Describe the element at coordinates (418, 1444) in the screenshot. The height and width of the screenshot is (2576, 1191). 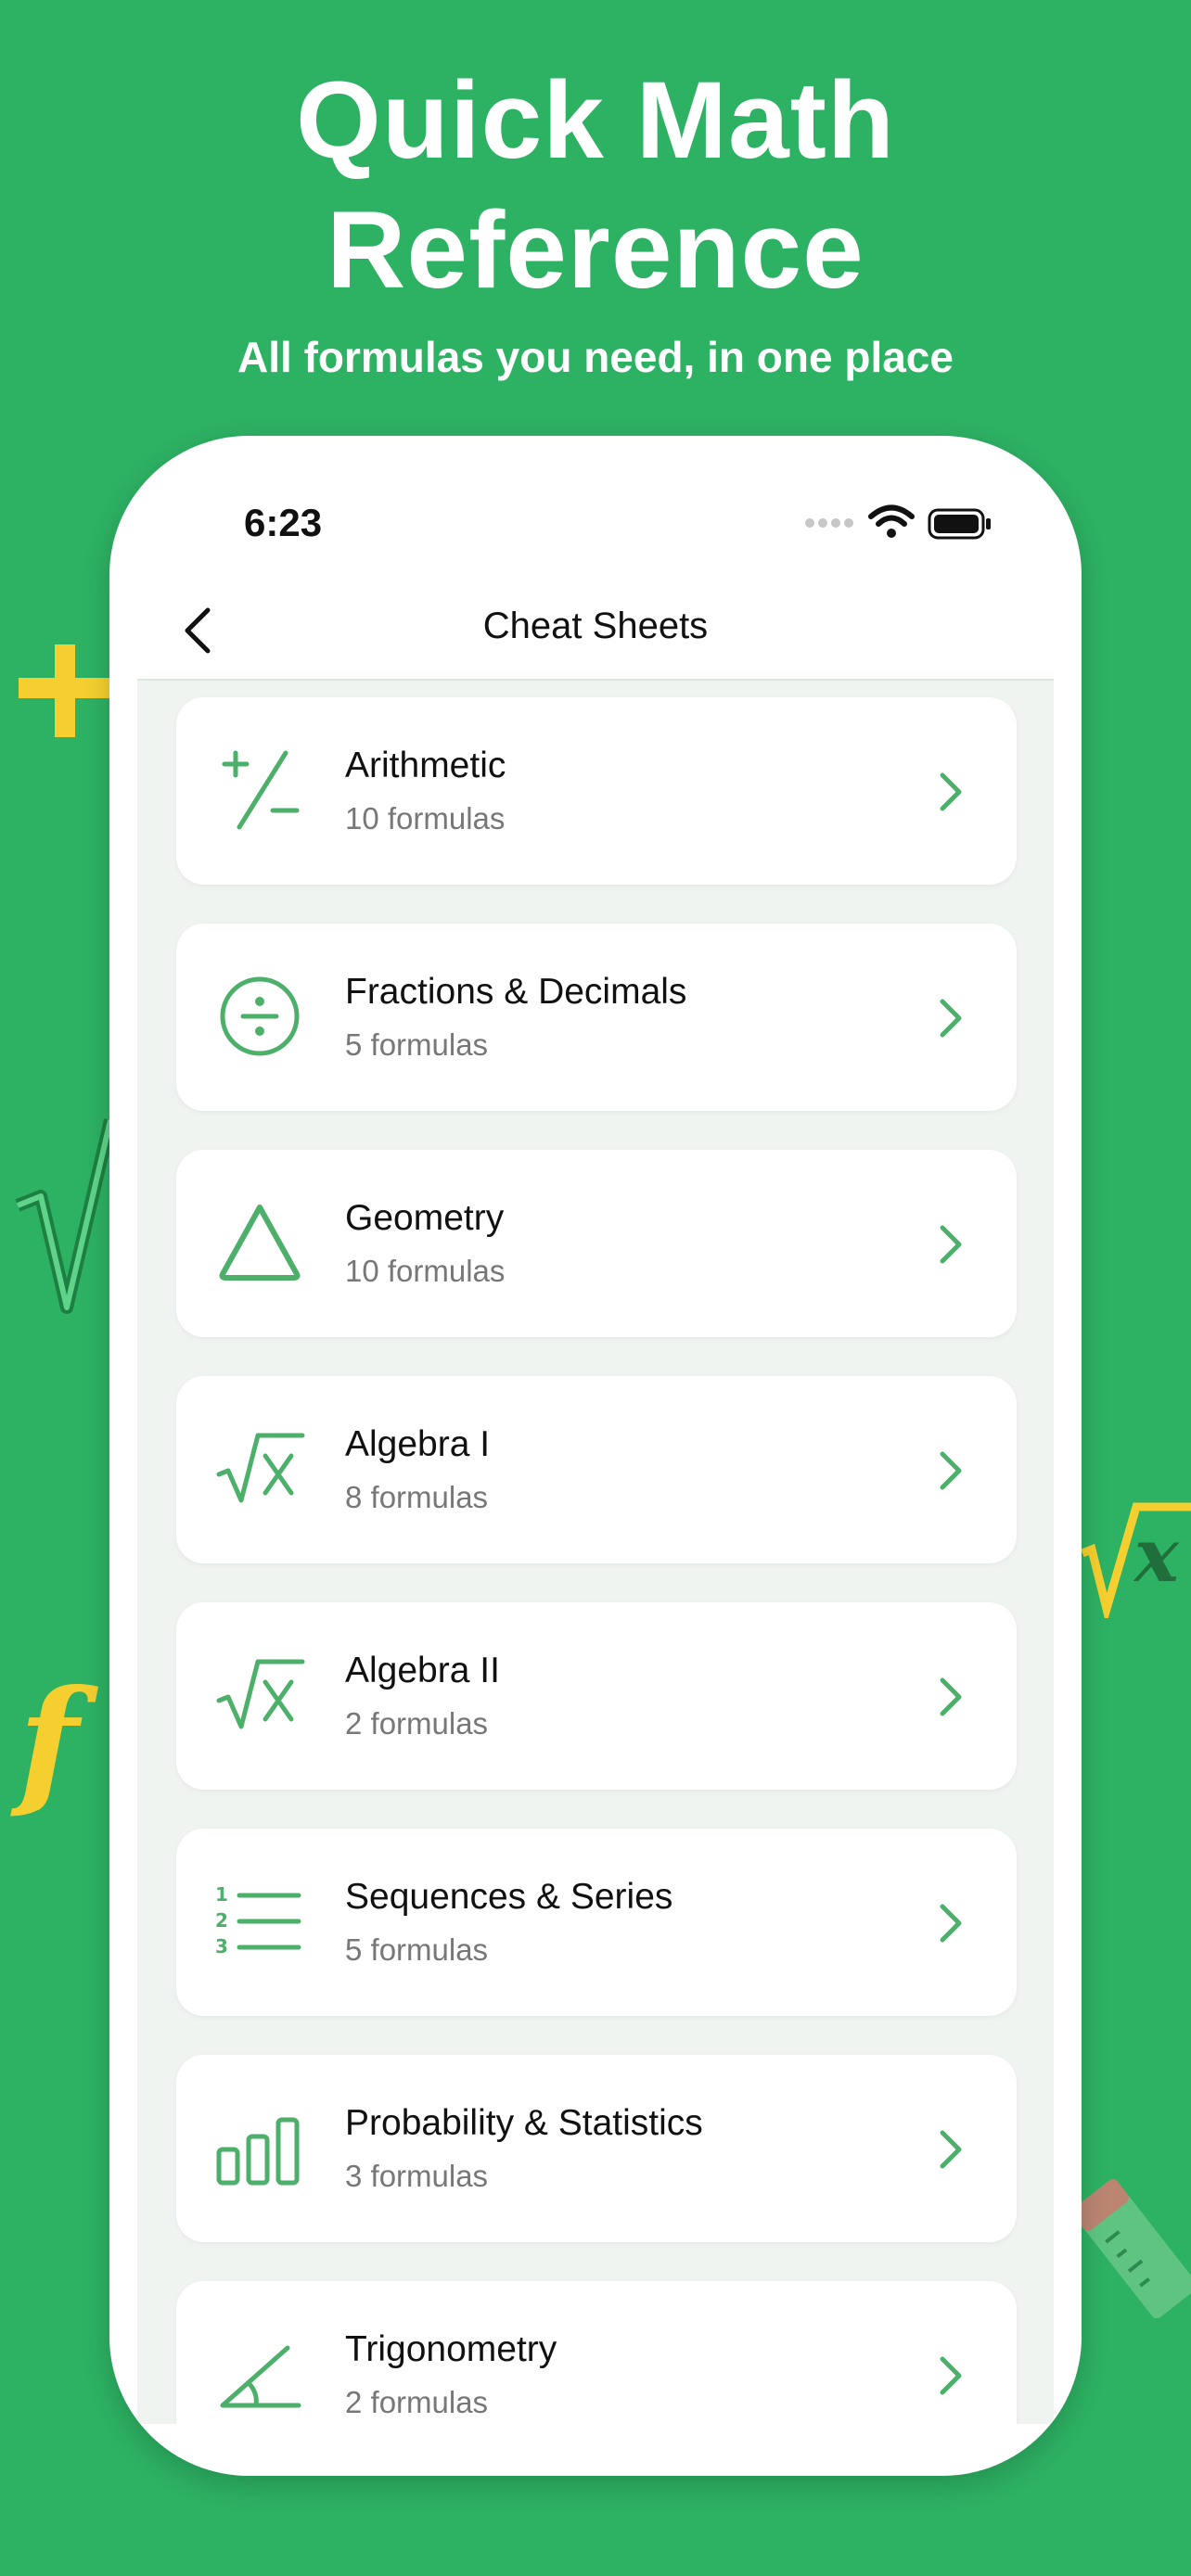
I see `category-title: Algebra I` at that location.